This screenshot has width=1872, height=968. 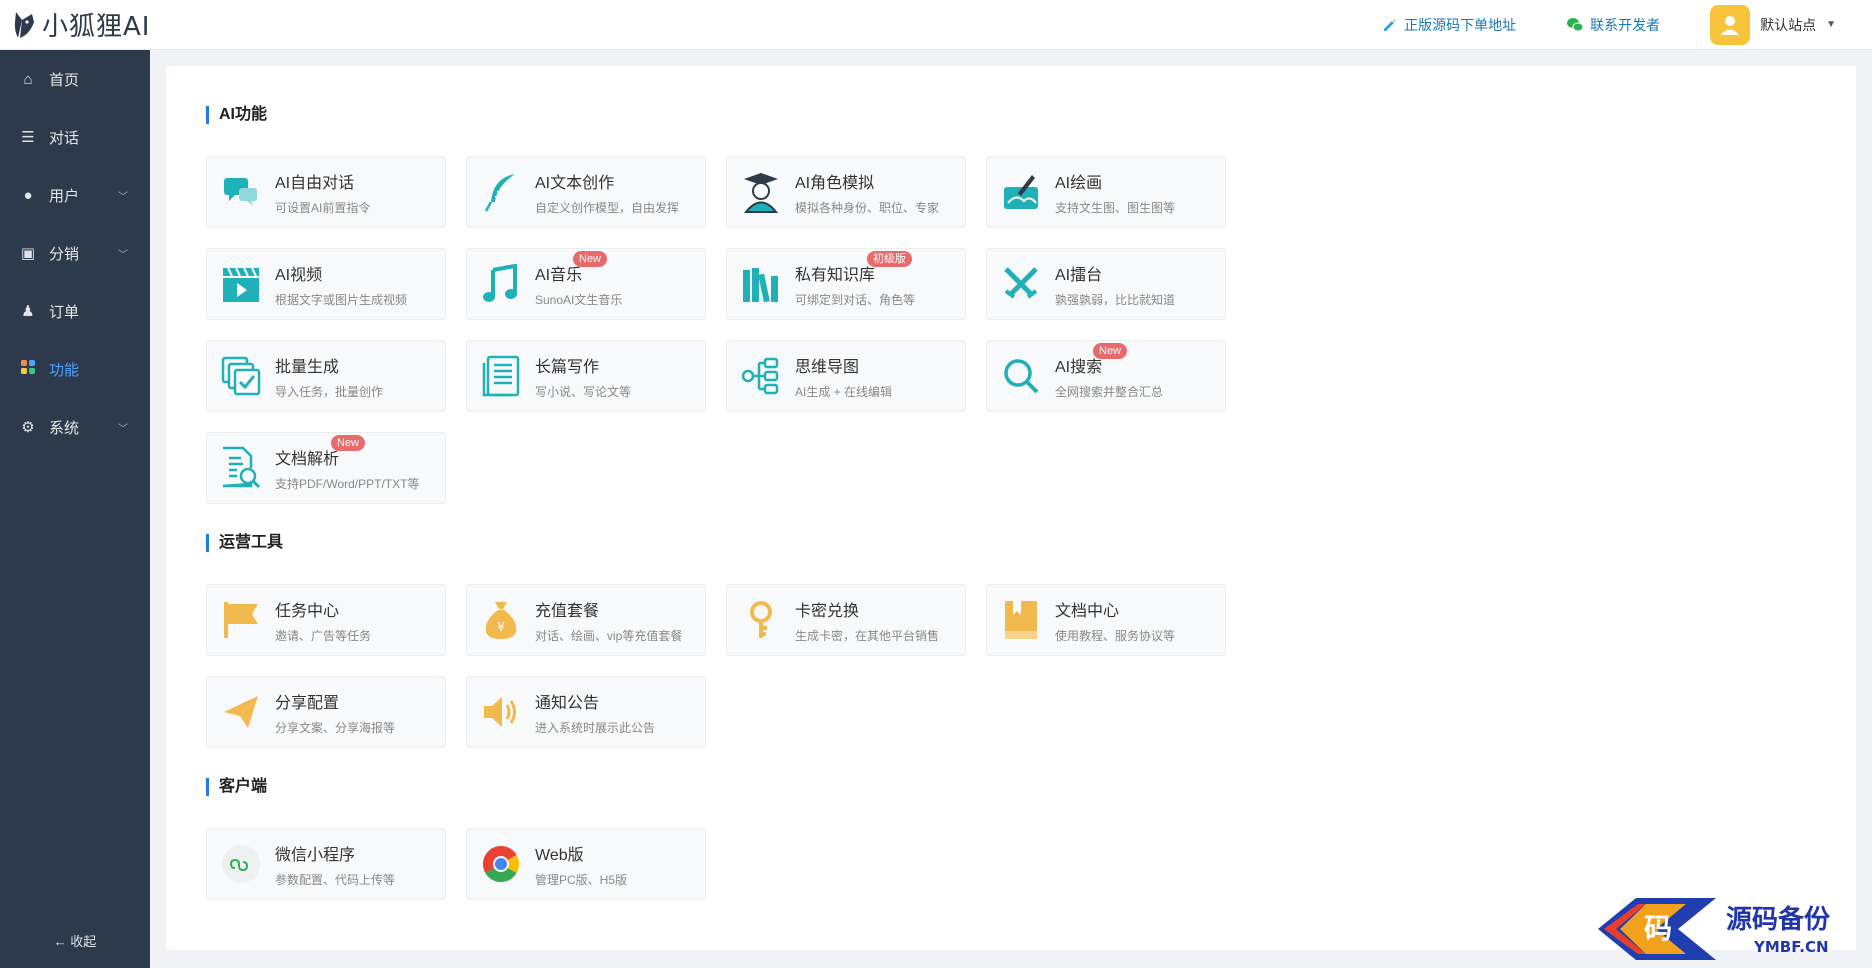 What do you see at coordinates (1087, 611) in the screenshot?
I see `card-title: 文档中心` at bounding box center [1087, 611].